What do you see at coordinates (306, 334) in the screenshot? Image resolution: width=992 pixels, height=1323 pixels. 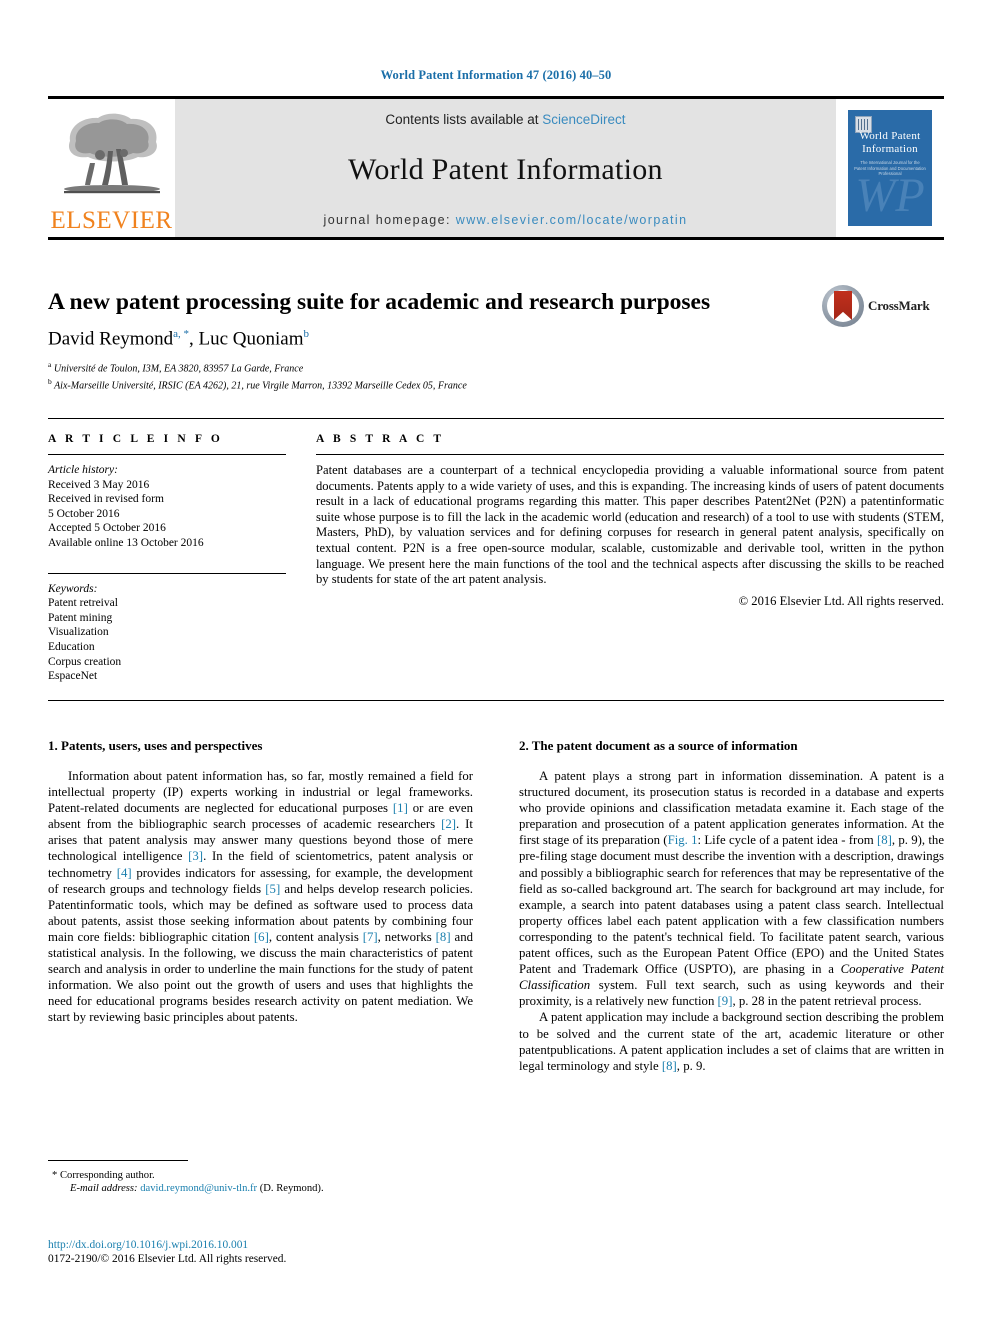 I see `author-2-marks: b` at bounding box center [306, 334].